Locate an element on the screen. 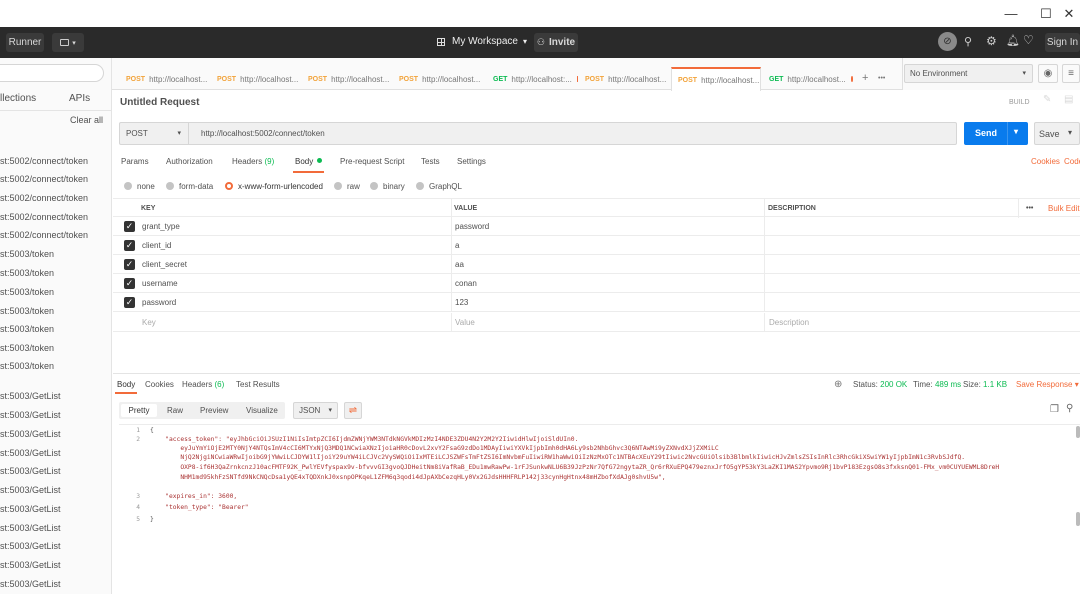  response-tab-headers: Headers (6) is located at coordinates (203, 384).